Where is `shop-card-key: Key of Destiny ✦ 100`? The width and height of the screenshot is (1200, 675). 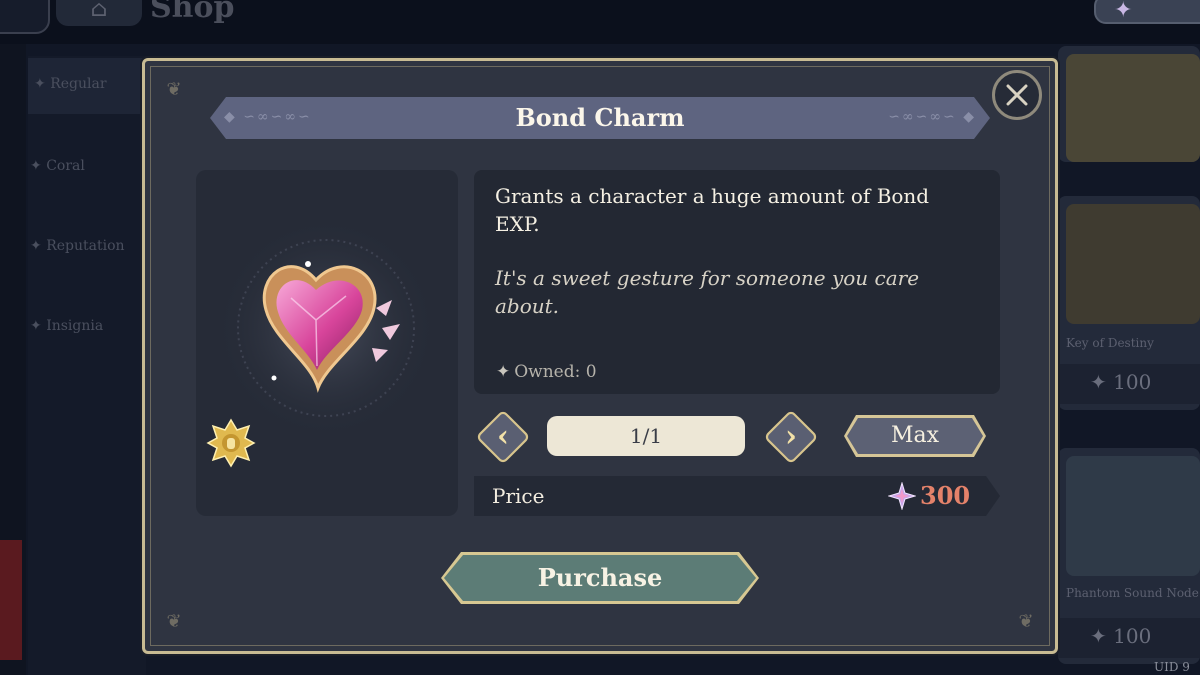 shop-card-key: Key of Destiny ✦ 100 is located at coordinates (1129, 303).